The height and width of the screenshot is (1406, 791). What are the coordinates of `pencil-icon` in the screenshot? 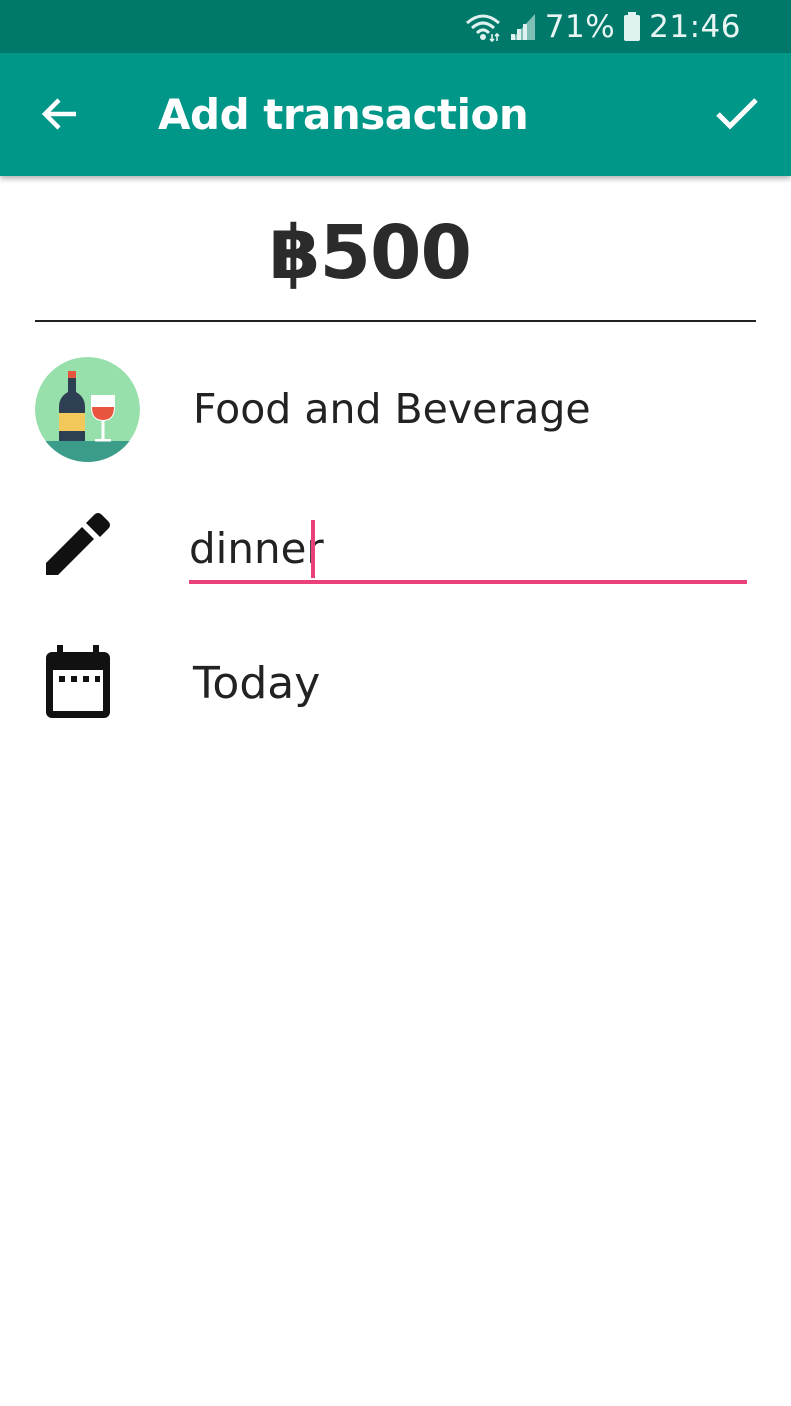 It's located at (78, 541).